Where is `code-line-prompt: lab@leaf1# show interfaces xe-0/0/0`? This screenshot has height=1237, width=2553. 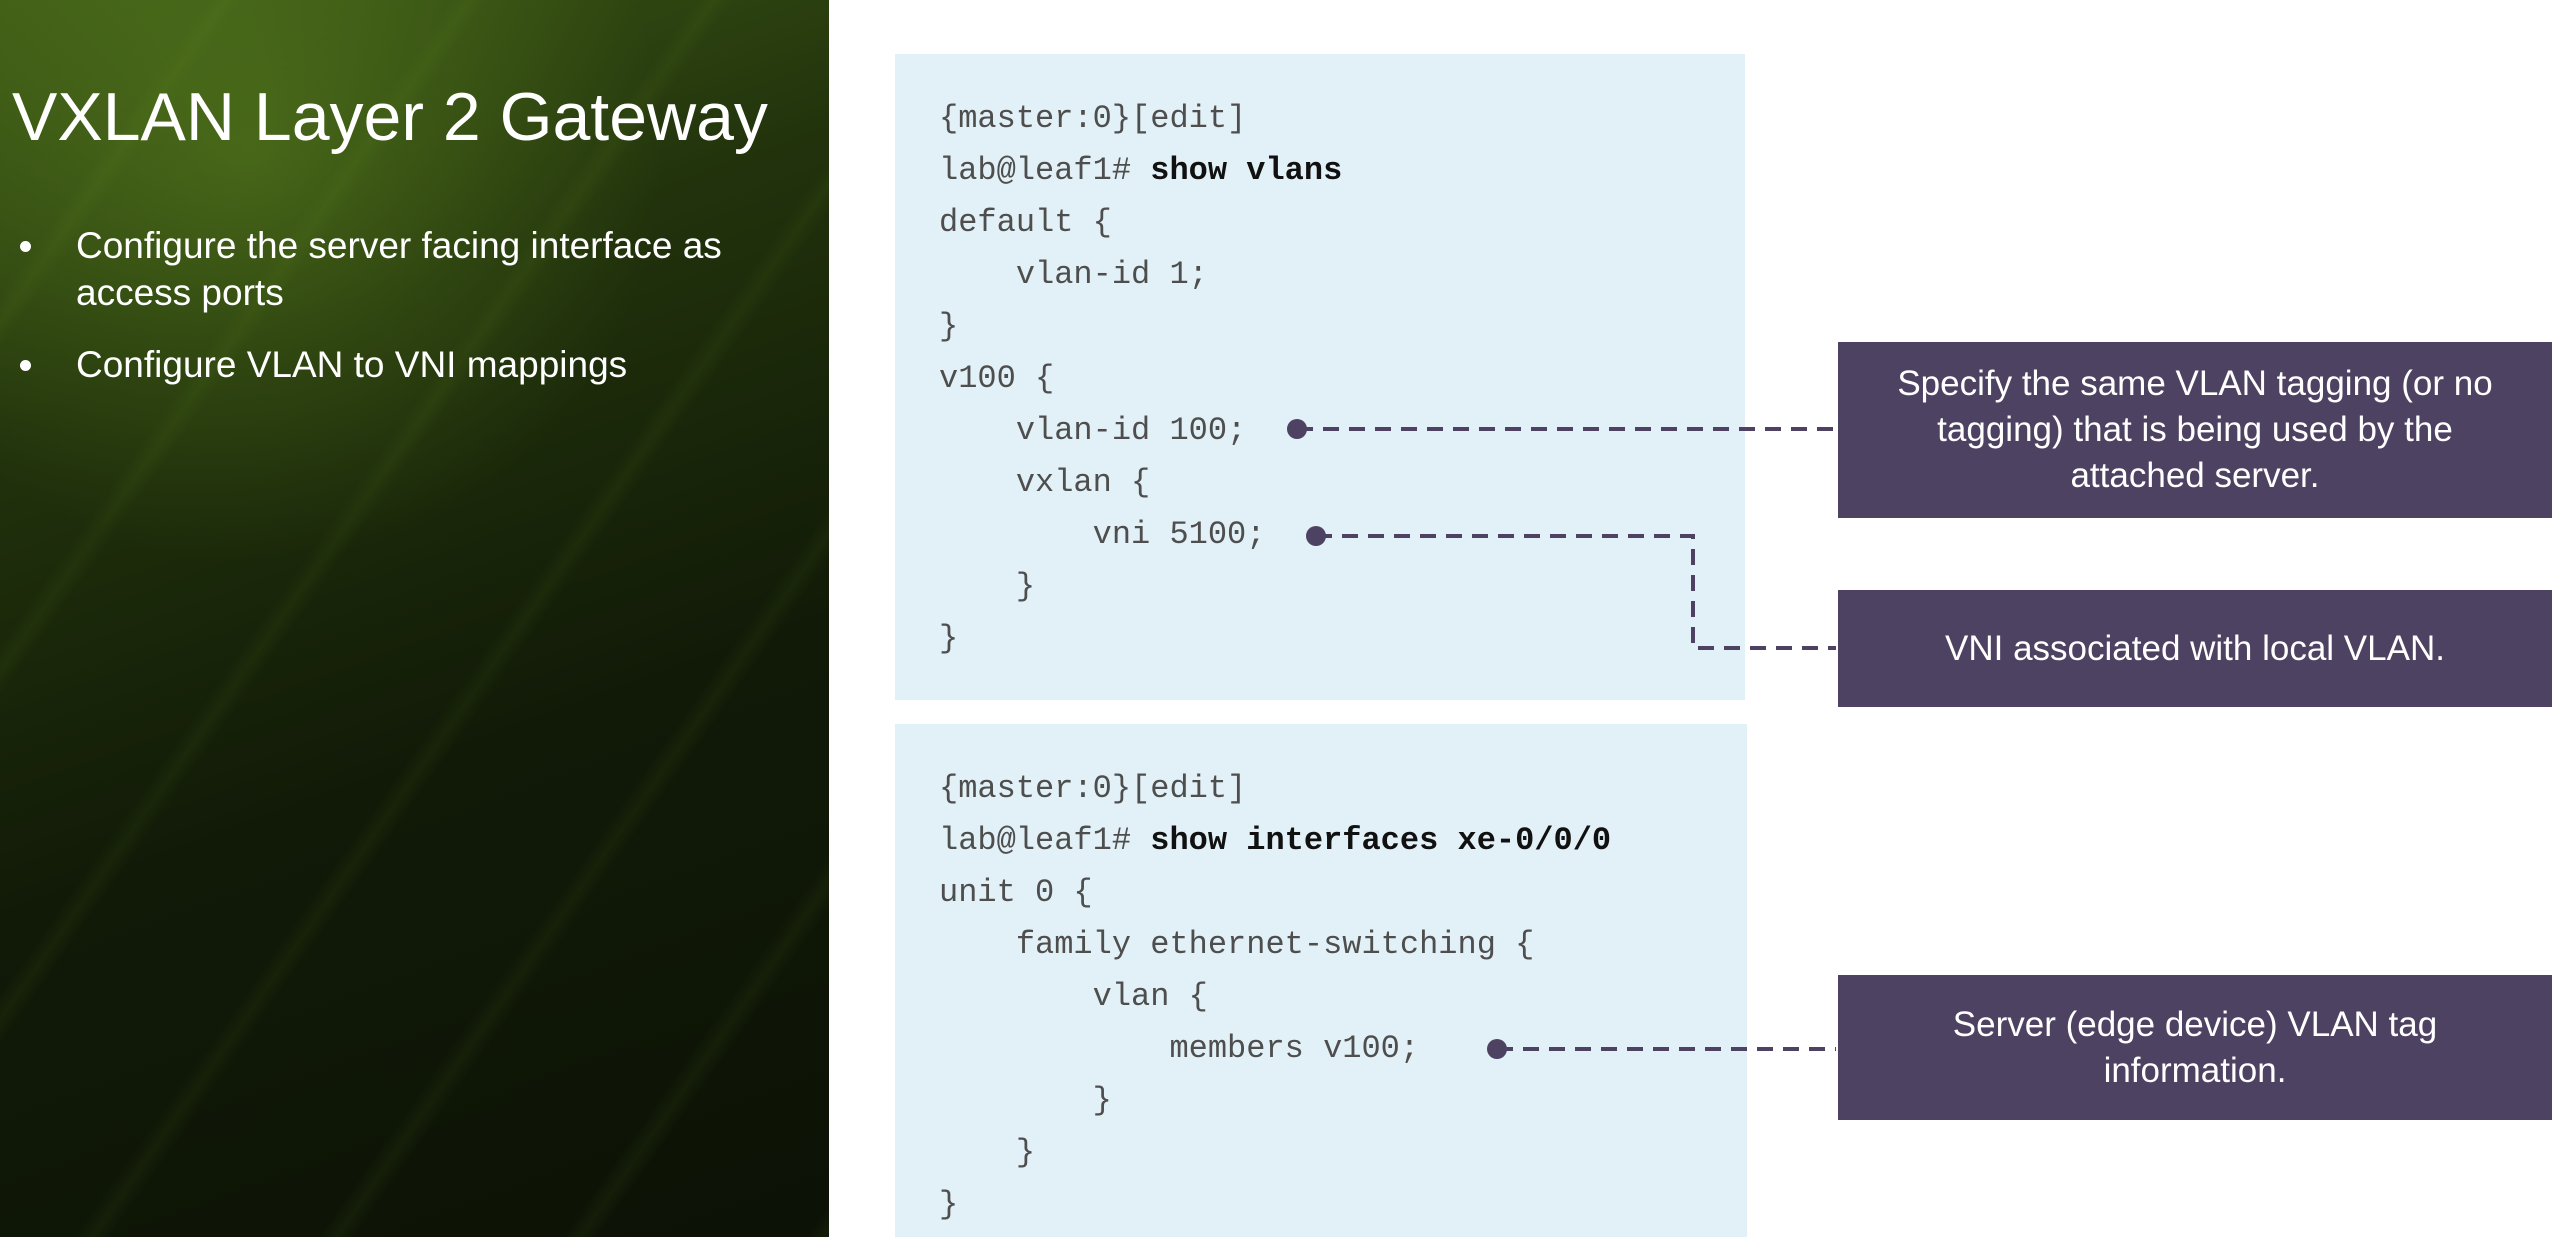 code-line-prompt: lab@leaf1# show interfaces xe-0/0/0 is located at coordinates (1275, 841).